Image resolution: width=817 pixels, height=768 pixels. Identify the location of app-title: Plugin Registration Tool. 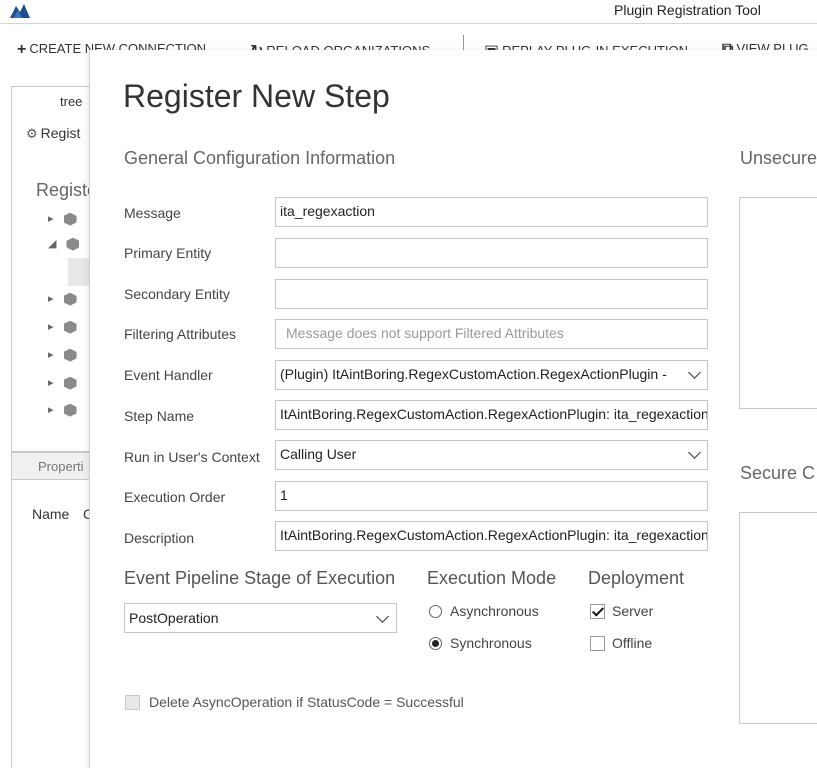
(687, 10).